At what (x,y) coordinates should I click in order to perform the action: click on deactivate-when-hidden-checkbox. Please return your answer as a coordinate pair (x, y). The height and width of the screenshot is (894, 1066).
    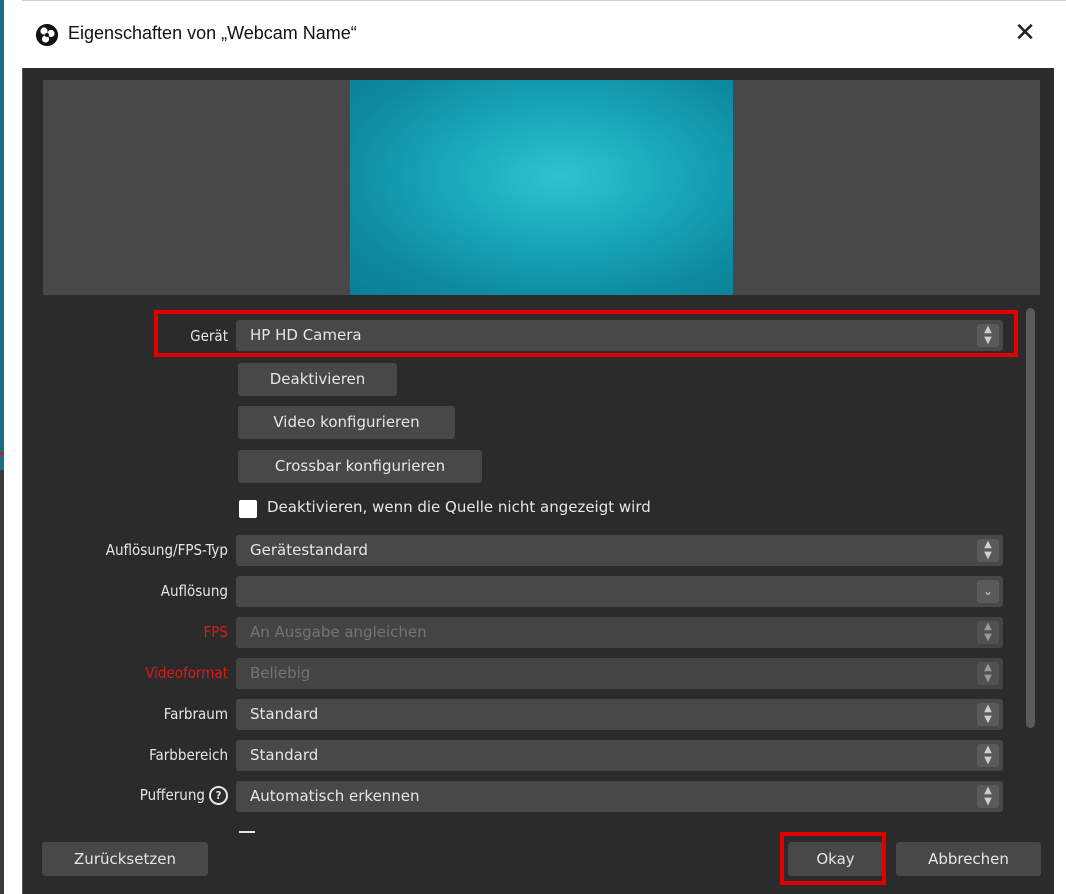
    Looking at the image, I should click on (248, 509).